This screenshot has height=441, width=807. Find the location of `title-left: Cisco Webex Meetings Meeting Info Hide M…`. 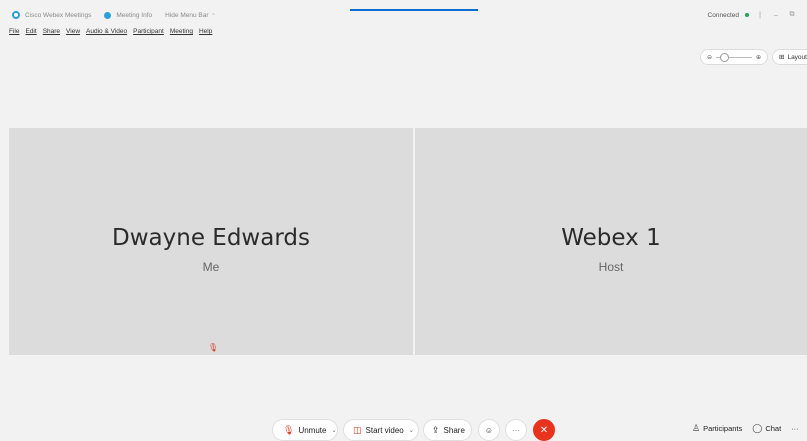

title-left: Cisco Webex Meetings Meeting Info Hide M… is located at coordinates (114, 15).